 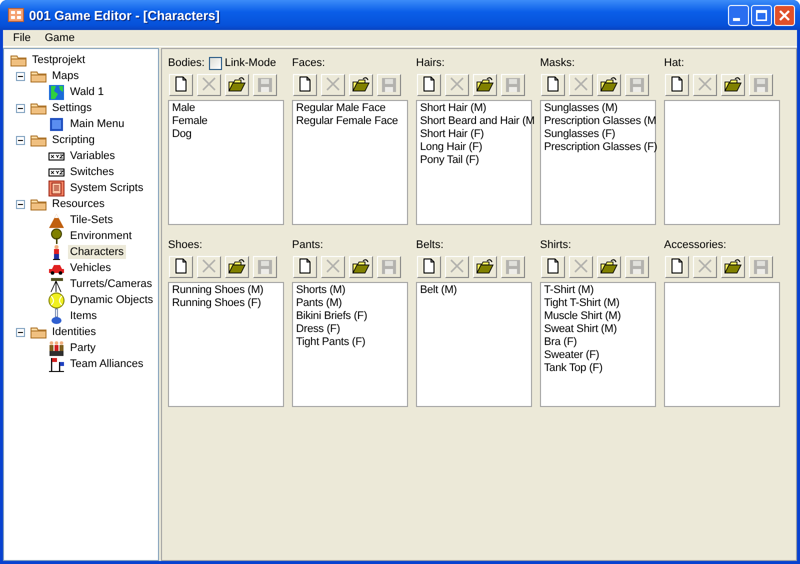 What do you see at coordinates (351, 303) in the screenshot?
I see `list-item: Pants (M)` at bounding box center [351, 303].